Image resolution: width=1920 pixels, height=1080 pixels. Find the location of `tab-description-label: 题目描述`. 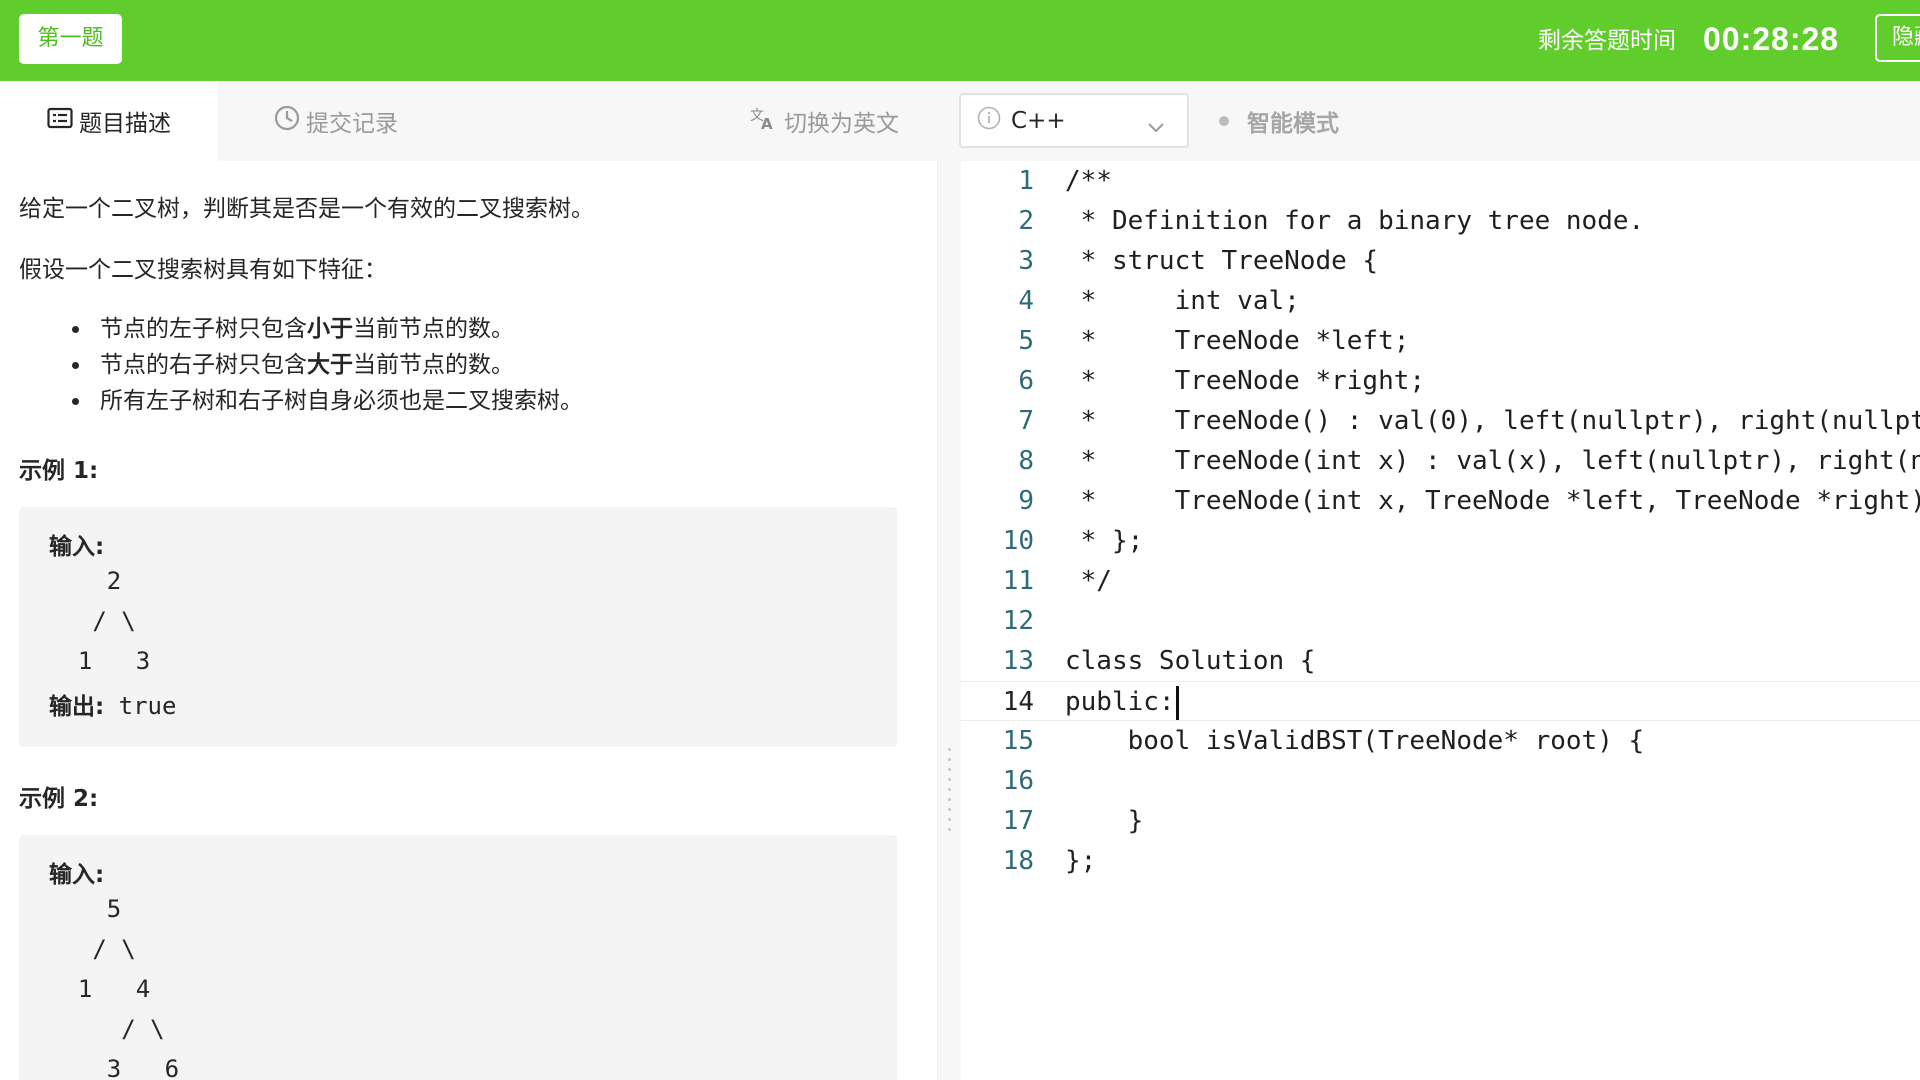

tab-description-label: 题目描述 is located at coordinates (125, 124).